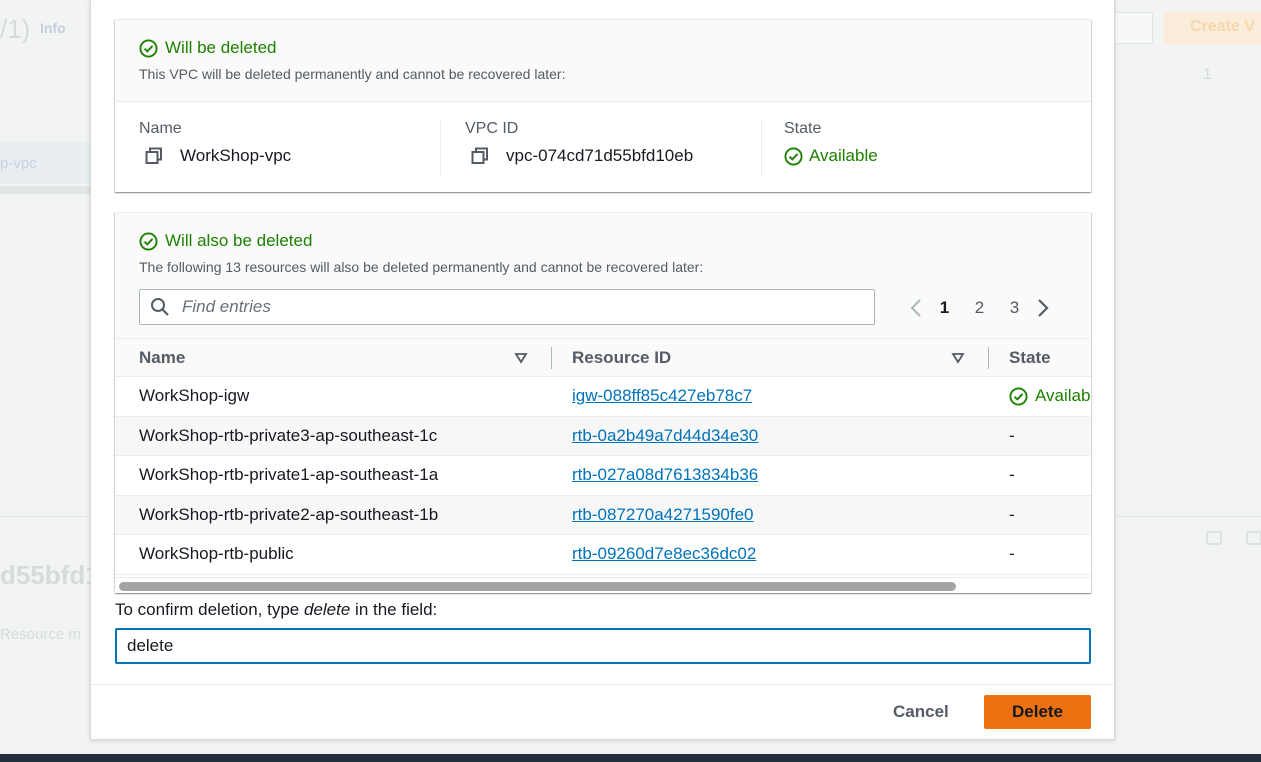 Image resolution: width=1261 pixels, height=762 pixels. I want to click on column-header-resource-id: Resource ID, so click(770, 358).